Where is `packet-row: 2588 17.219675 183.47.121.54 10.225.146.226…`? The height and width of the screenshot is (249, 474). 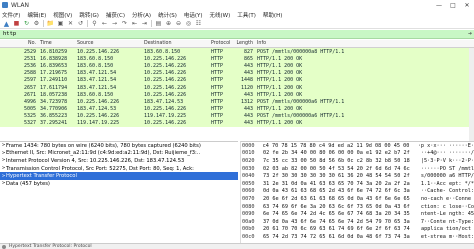 packet-row: 2588 17.219675 183.47.121.54 10.225.146.226… is located at coordinates (237, 73).